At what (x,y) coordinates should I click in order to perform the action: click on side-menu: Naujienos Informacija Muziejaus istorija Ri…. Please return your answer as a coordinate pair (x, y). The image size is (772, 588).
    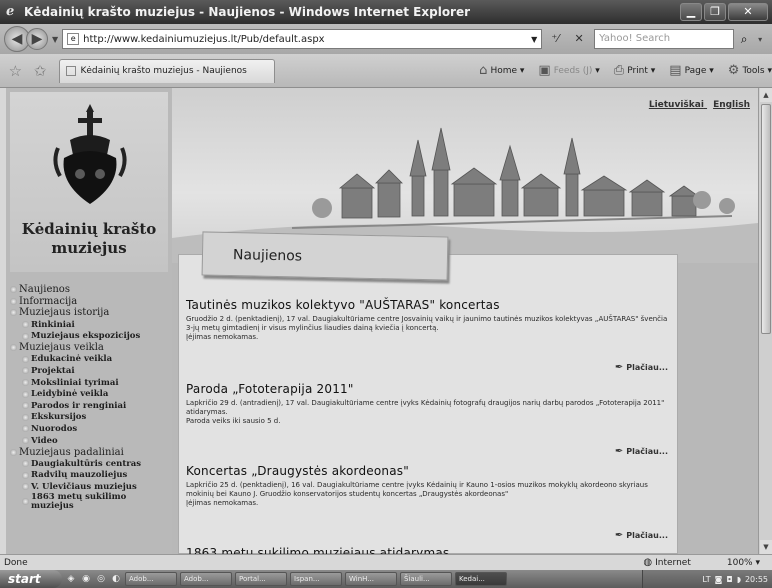
    Looking at the image, I should click on (89, 397).